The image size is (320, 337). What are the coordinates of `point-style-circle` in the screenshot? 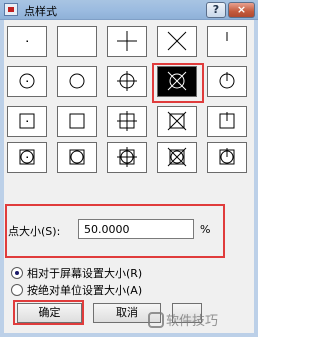 It's located at (77, 81).